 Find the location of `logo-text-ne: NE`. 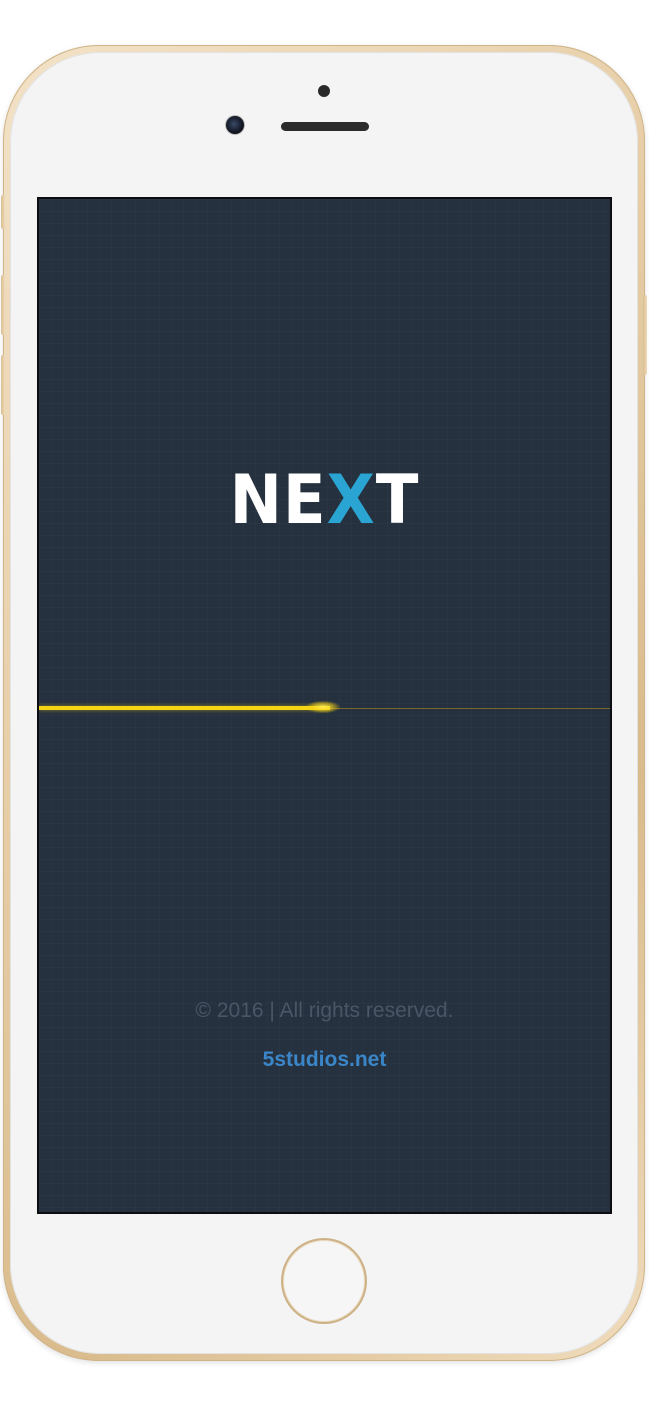

logo-text-ne: NE is located at coordinates (278, 500).